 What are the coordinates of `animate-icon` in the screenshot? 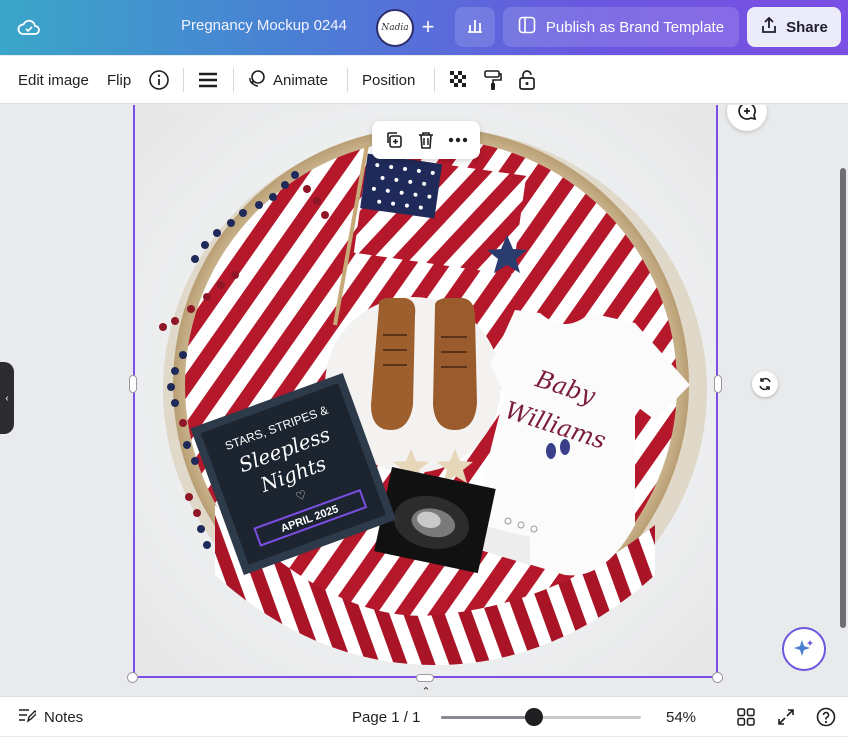 It's located at (257, 80).